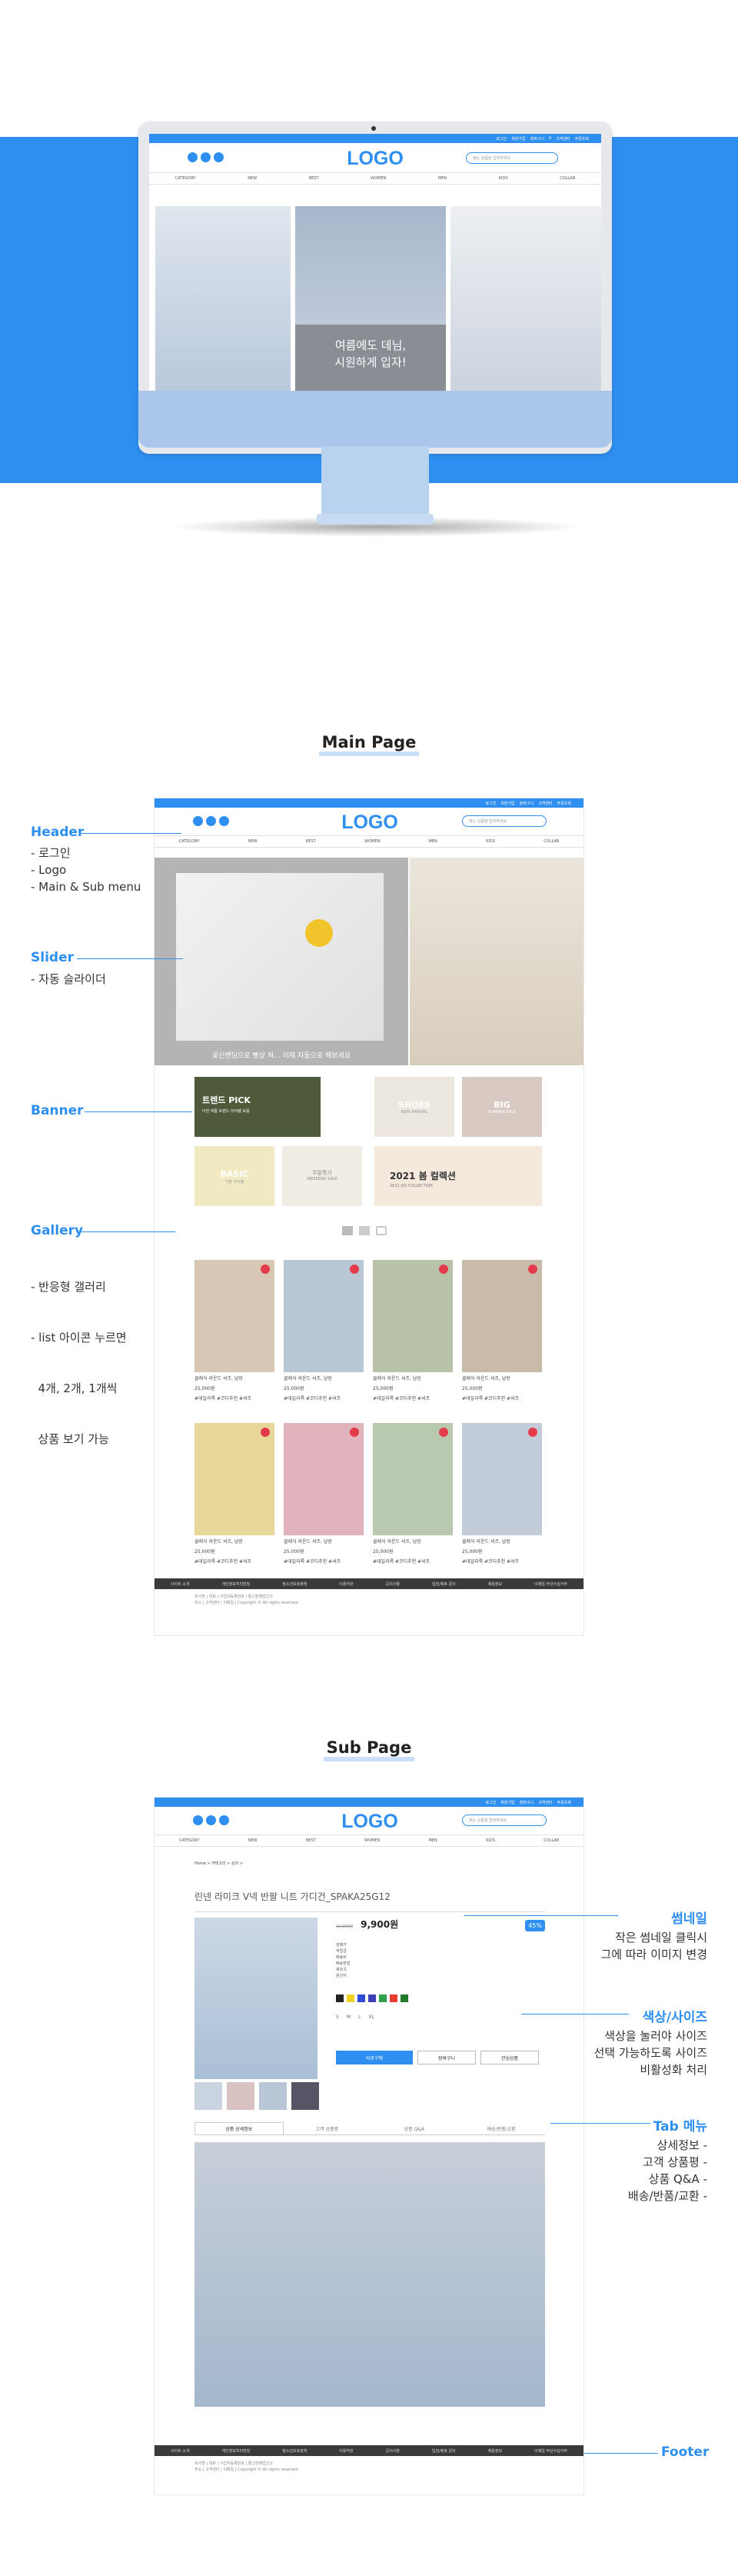  What do you see at coordinates (545, 803) in the screenshot?
I see `main-top-link-cs: 고객센터` at bounding box center [545, 803].